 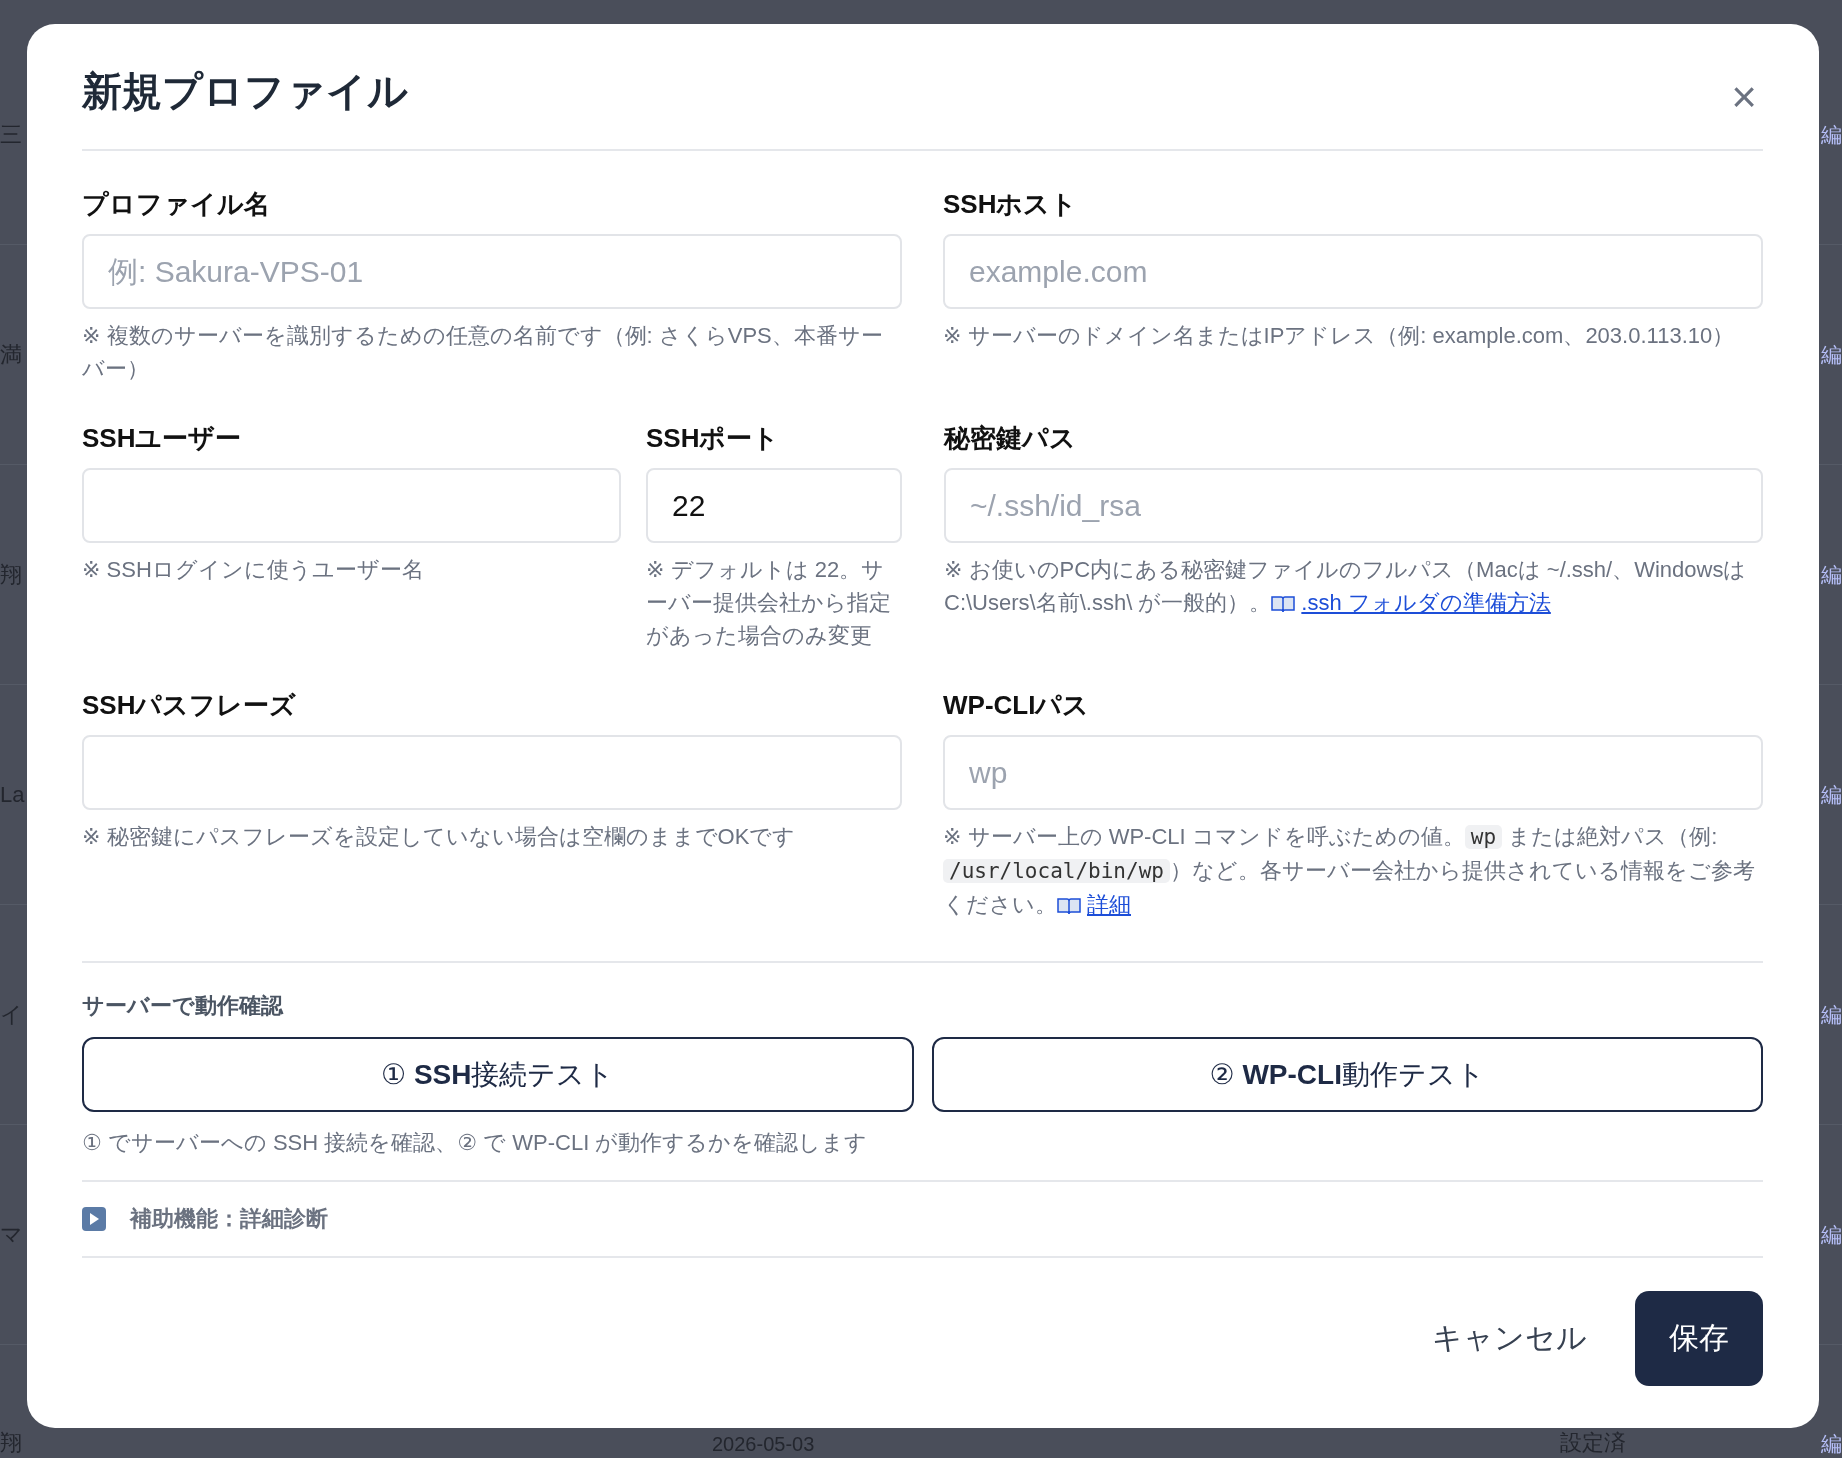 What do you see at coordinates (1347, 1074) in the screenshot?
I see `test-button: ② WP-CLI動作テスト` at bounding box center [1347, 1074].